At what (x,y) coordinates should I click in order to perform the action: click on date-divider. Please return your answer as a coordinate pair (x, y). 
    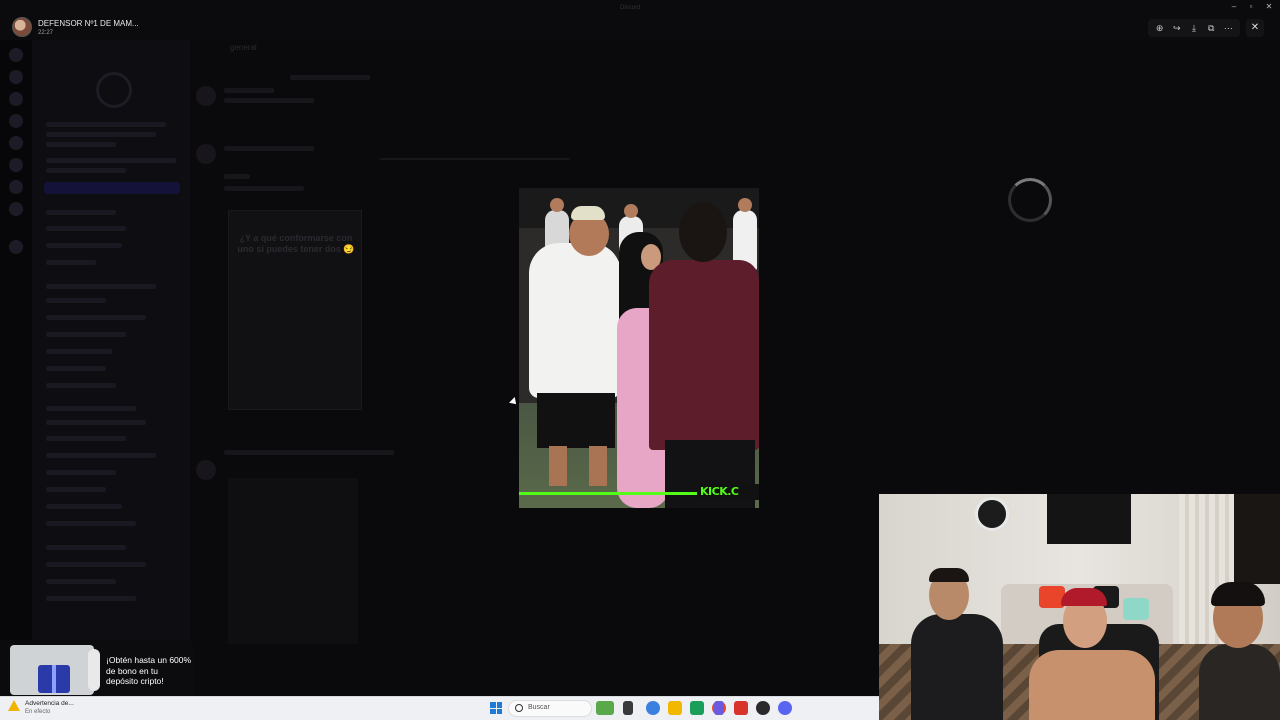
    Looking at the image, I should click on (330, 77).